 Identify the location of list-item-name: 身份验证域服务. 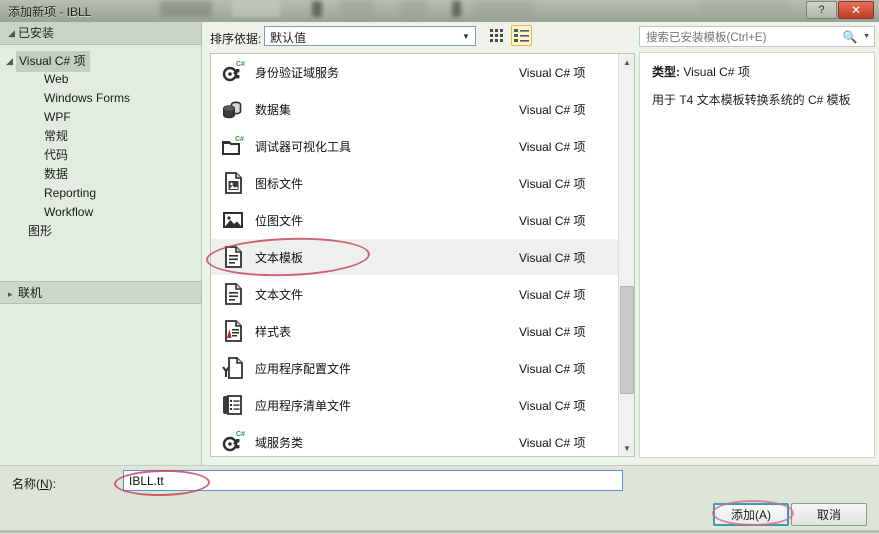
(297, 72).